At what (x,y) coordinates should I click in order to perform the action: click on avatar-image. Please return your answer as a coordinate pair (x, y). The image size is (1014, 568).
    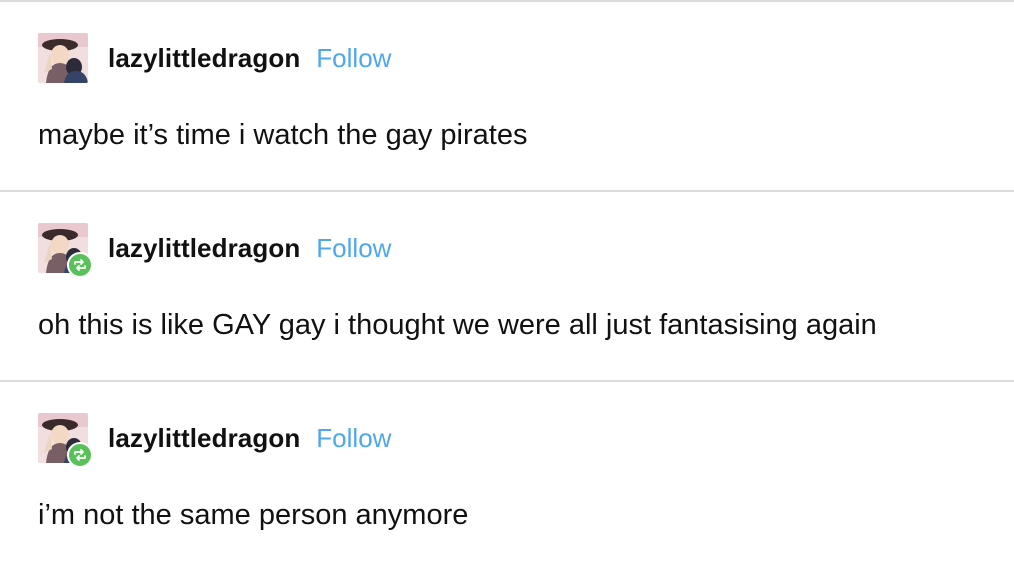
    Looking at the image, I should click on (63, 58).